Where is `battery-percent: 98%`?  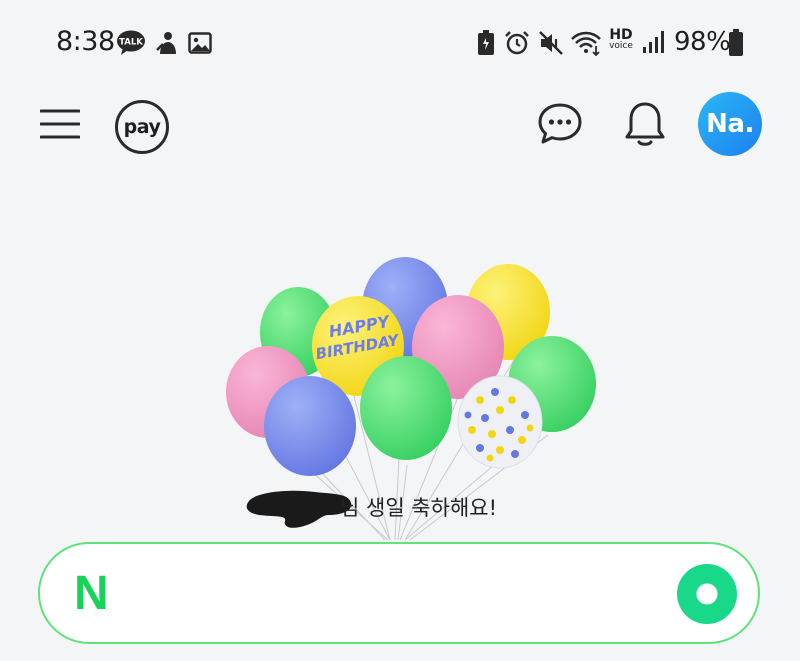 battery-percent: 98% is located at coordinates (702, 42).